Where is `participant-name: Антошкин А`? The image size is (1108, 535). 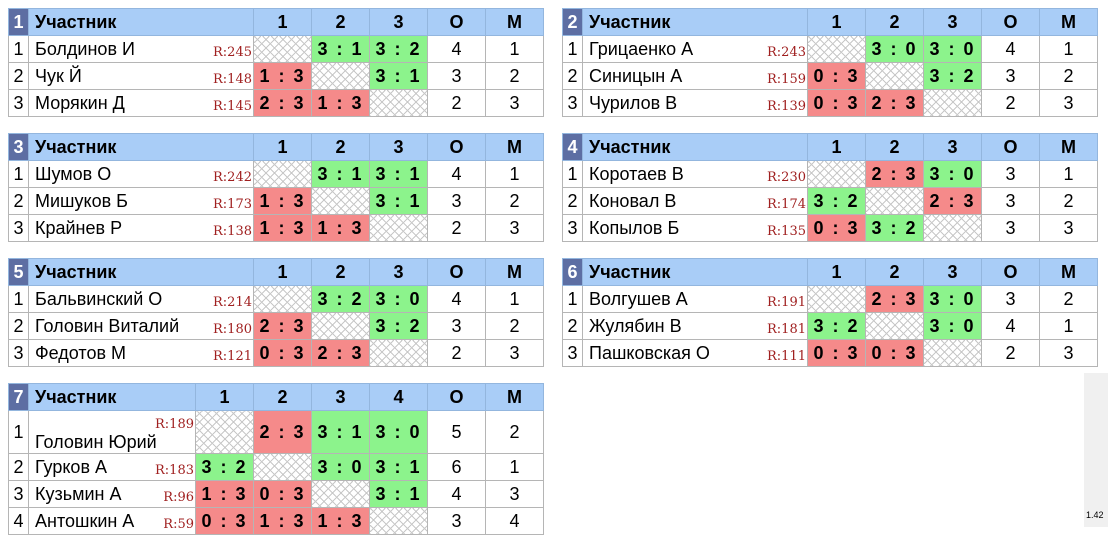 participant-name: Антошкин А is located at coordinates (85, 520).